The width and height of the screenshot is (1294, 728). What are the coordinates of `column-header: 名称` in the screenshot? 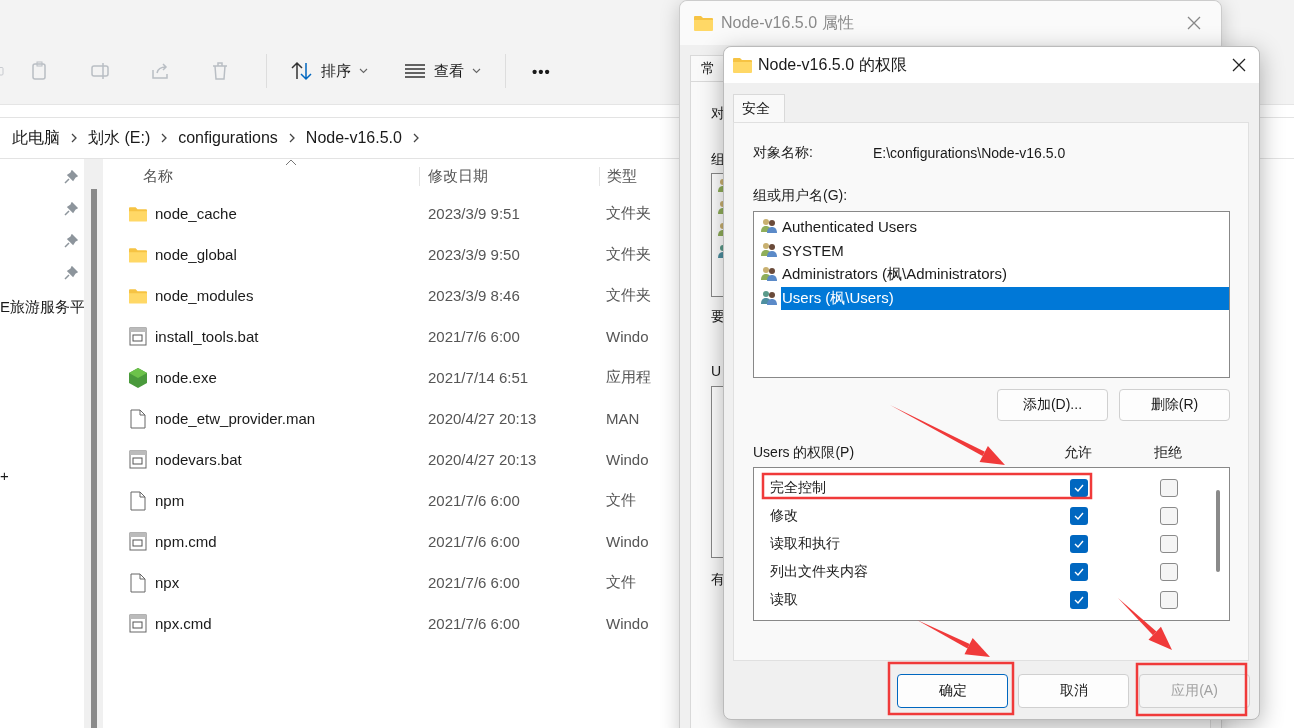 It's located at (261, 176).